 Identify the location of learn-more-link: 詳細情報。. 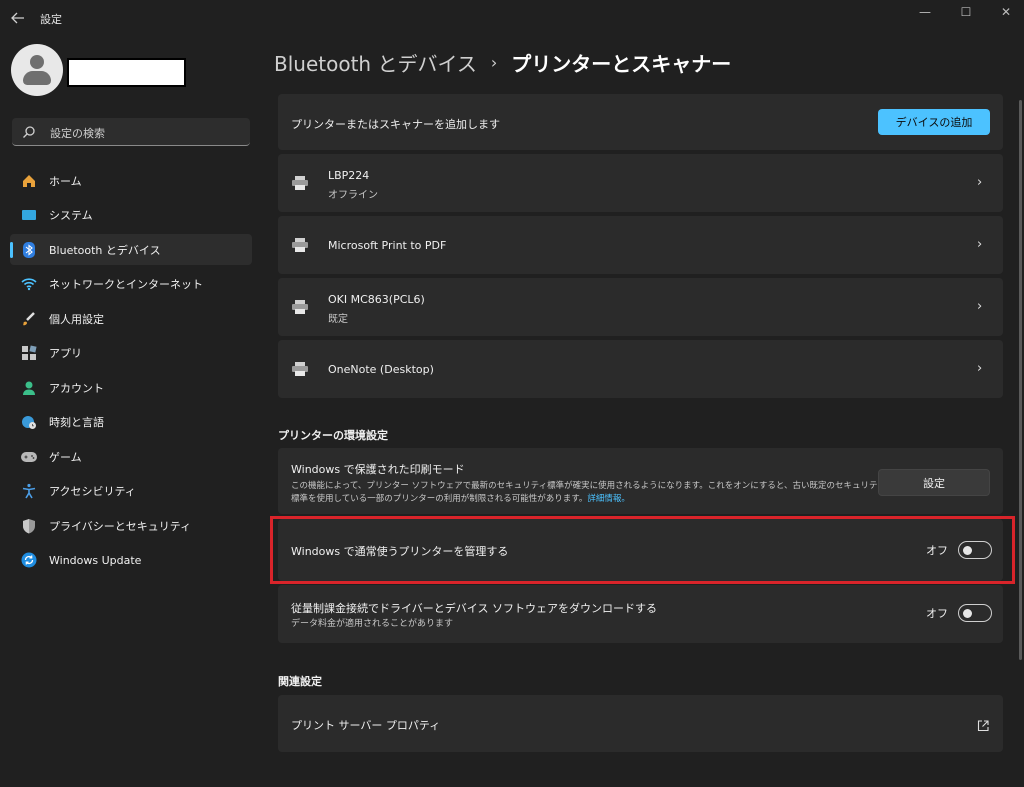
(608, 499).